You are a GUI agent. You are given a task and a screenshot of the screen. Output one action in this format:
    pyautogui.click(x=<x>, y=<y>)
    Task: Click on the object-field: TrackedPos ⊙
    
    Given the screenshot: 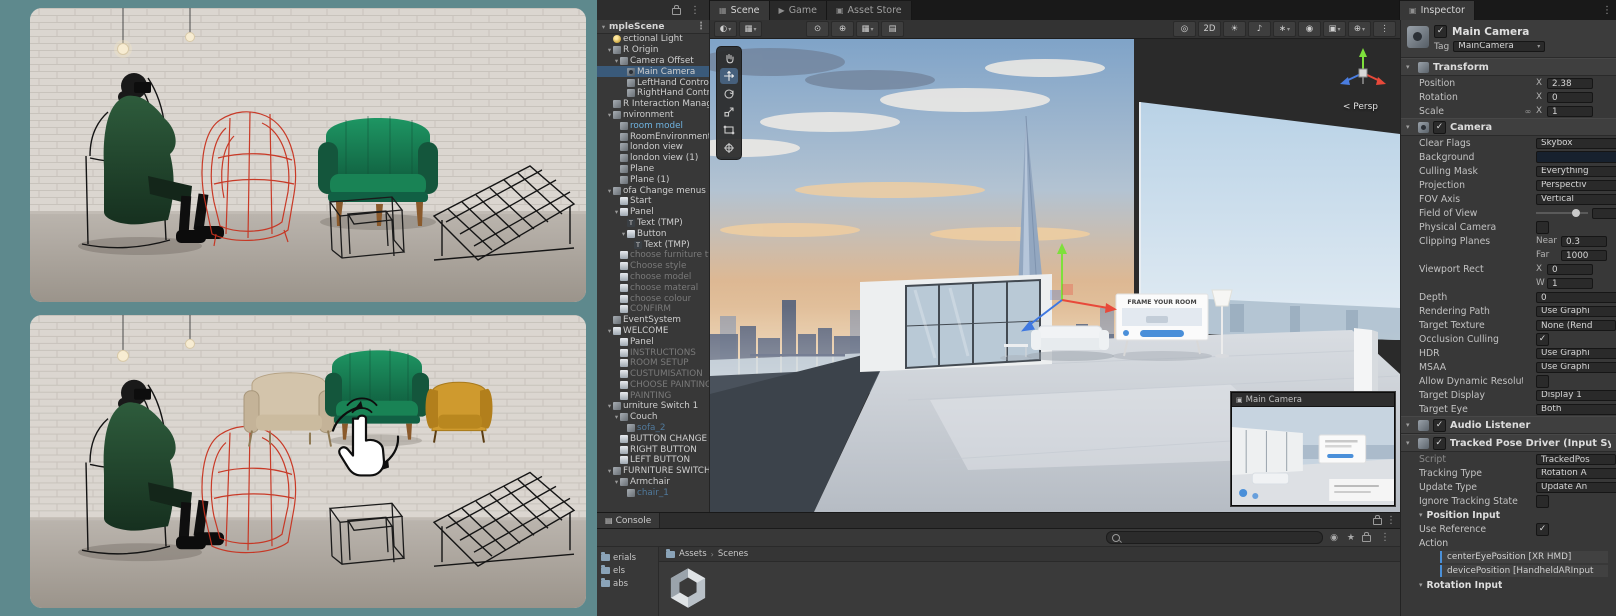 What is the action you would take?
    pyautogui.click(x=1576, y=459)
    